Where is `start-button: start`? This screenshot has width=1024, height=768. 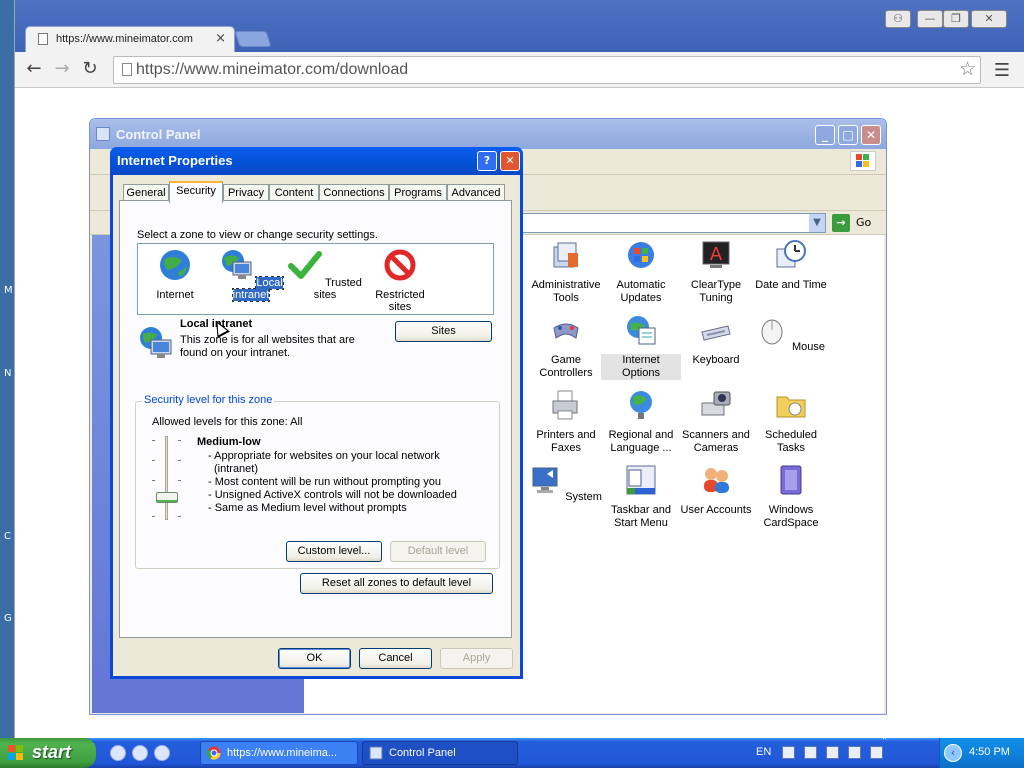
start-button: start is located at coordinates (48, 753).